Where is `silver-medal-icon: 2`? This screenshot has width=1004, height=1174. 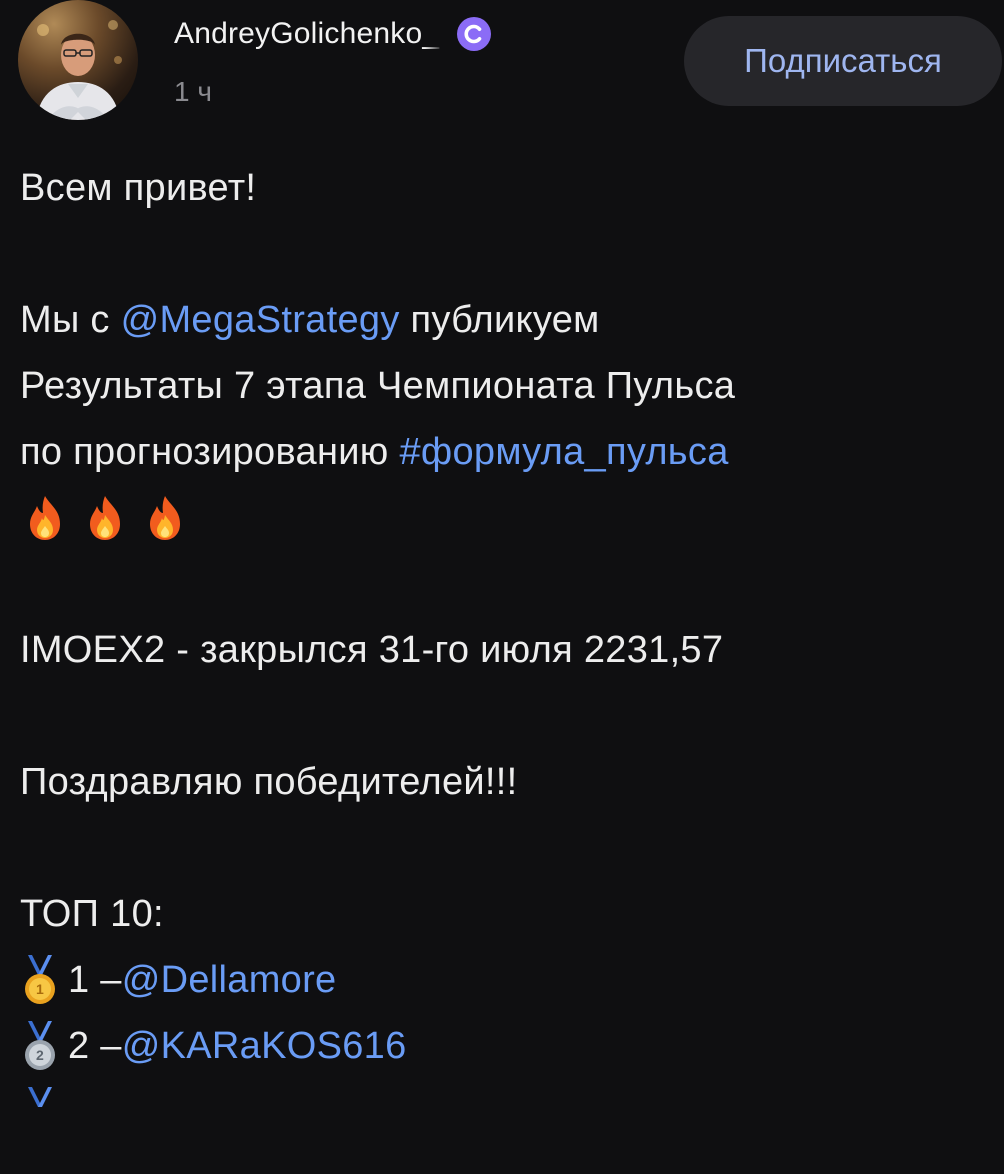 silver-medal-icon: 2 is located at coordinates (40, 1045).